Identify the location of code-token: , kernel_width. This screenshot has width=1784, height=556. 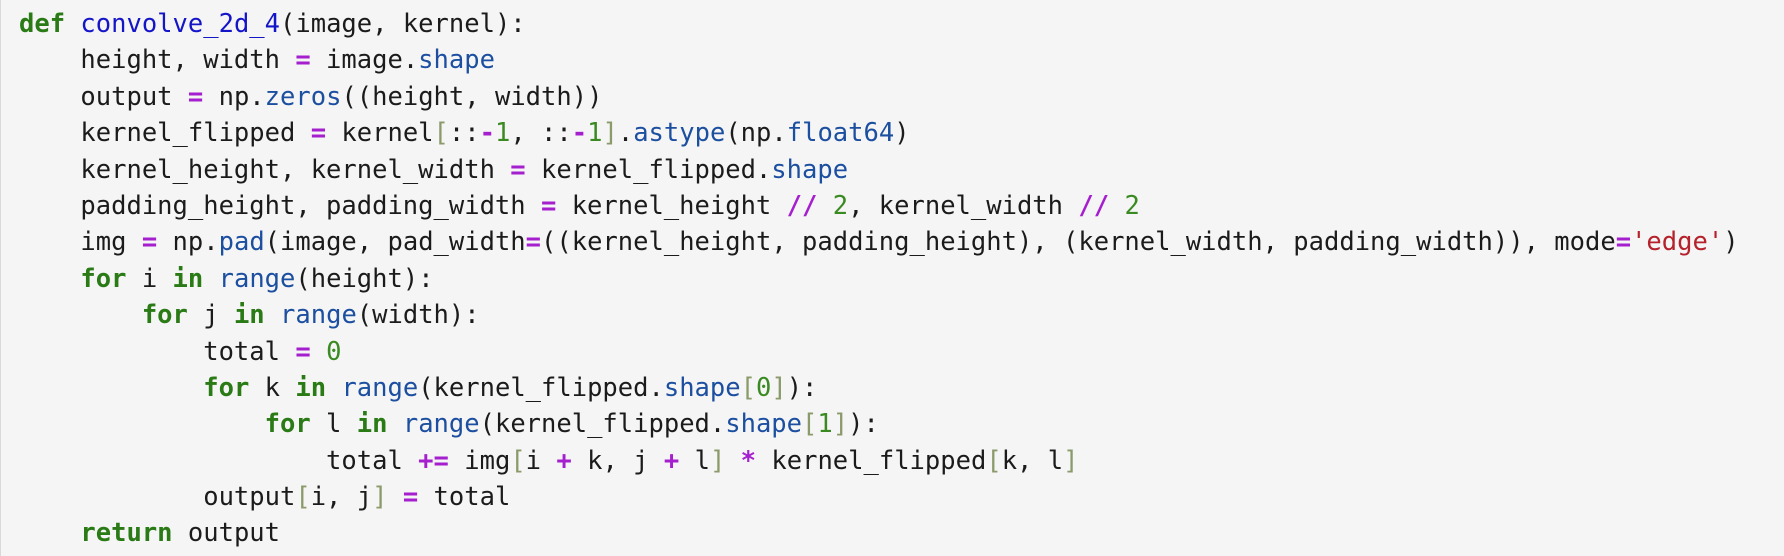
(963, 205).